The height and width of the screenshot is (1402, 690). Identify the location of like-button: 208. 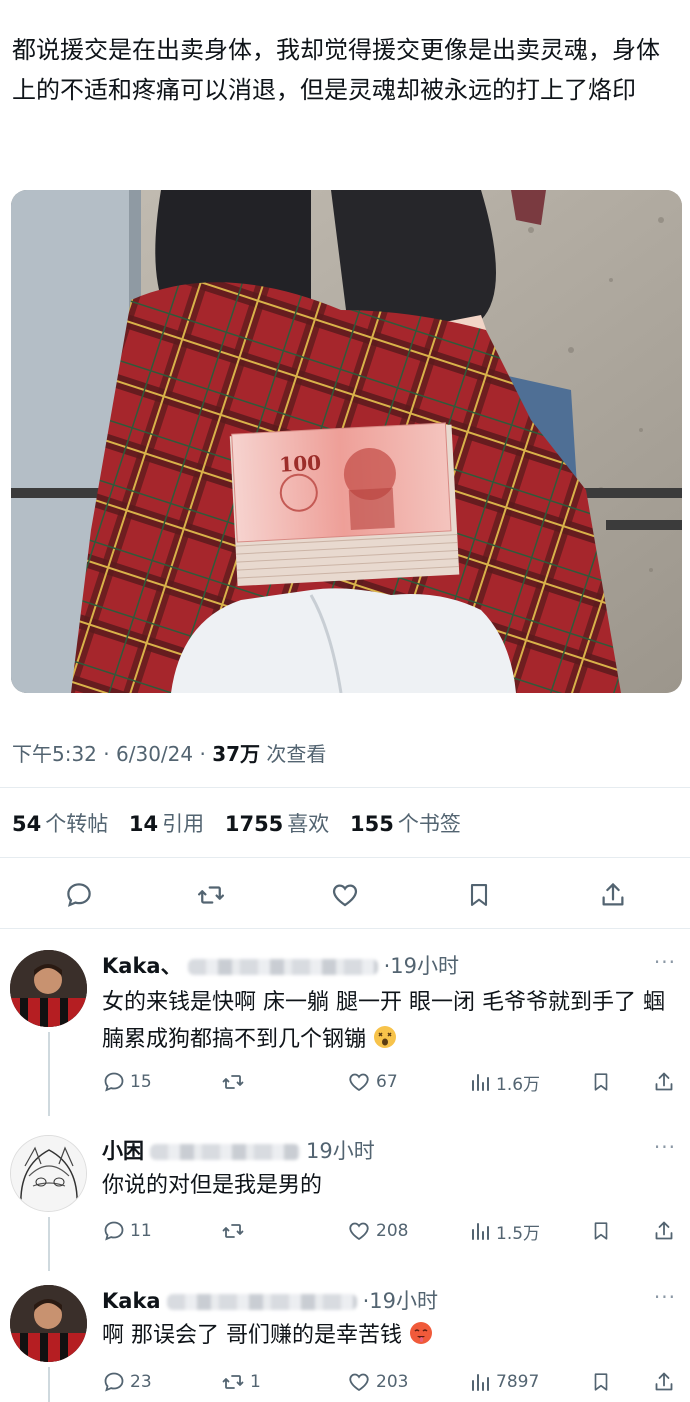
(377, 1231).